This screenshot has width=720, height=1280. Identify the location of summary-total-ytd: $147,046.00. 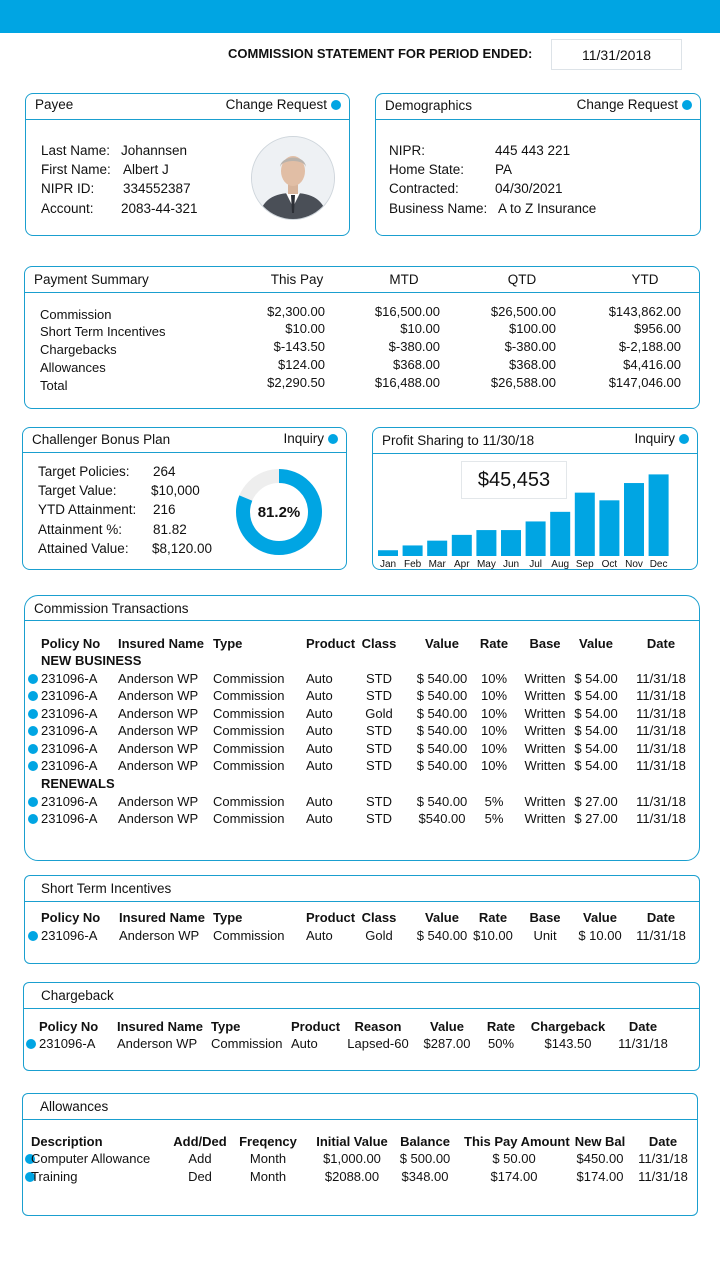
(644, 382).